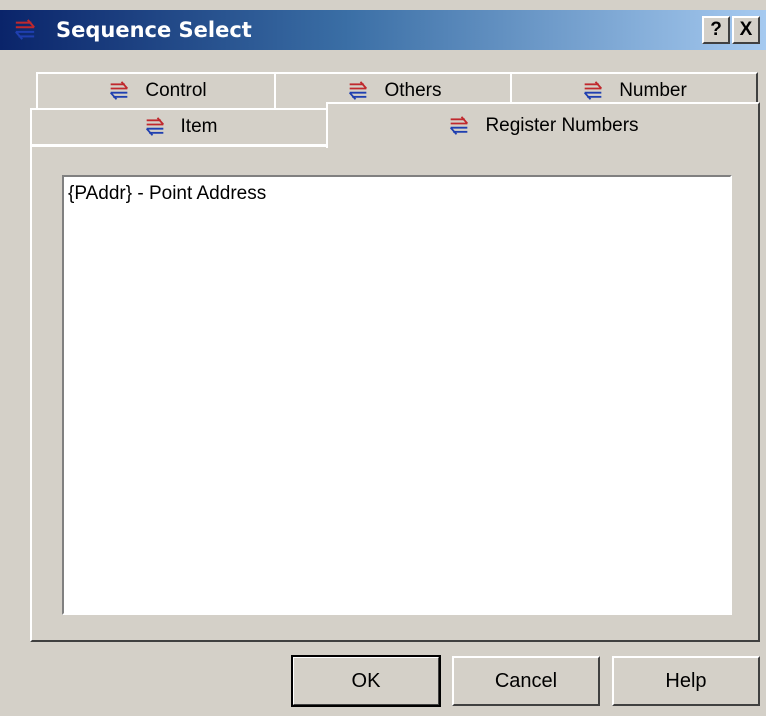 The height and width of the screenshot is (716, 766). Describe the element at coordinates (686, 681) in the screenshot. I see `help-button: Help` at that location.